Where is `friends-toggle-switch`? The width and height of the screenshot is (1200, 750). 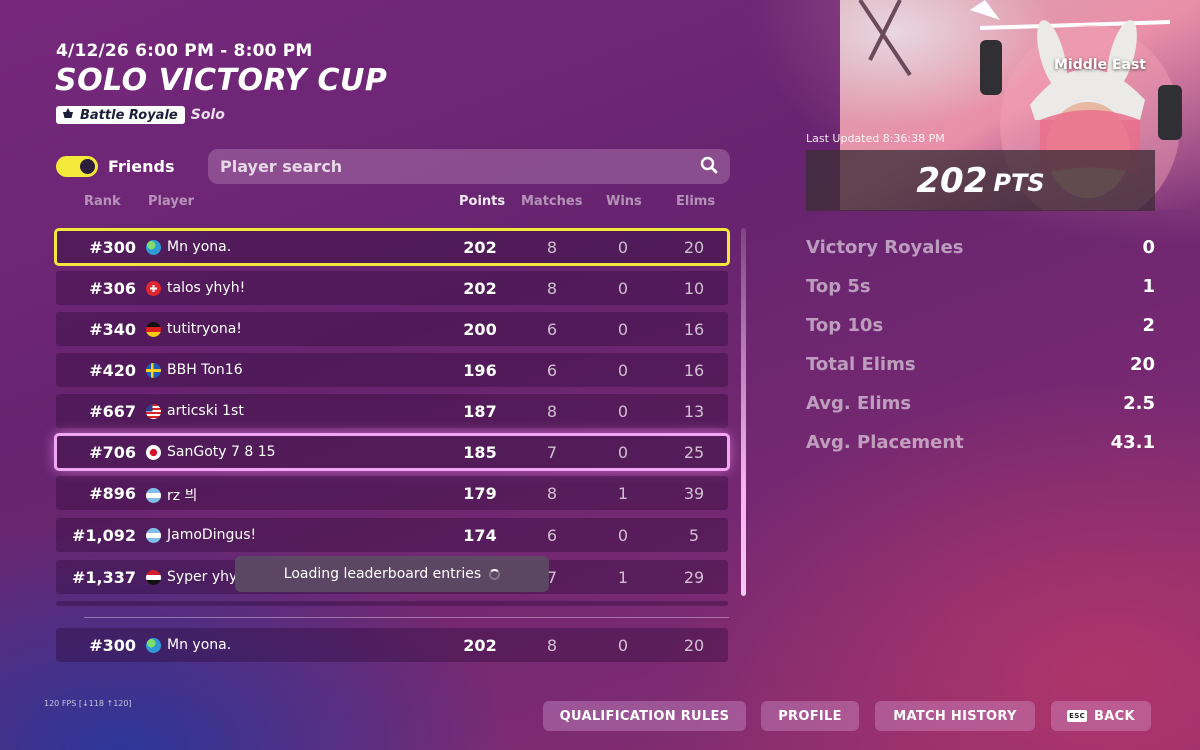 friends-toggle-switch is located at coordinates (77, 166).